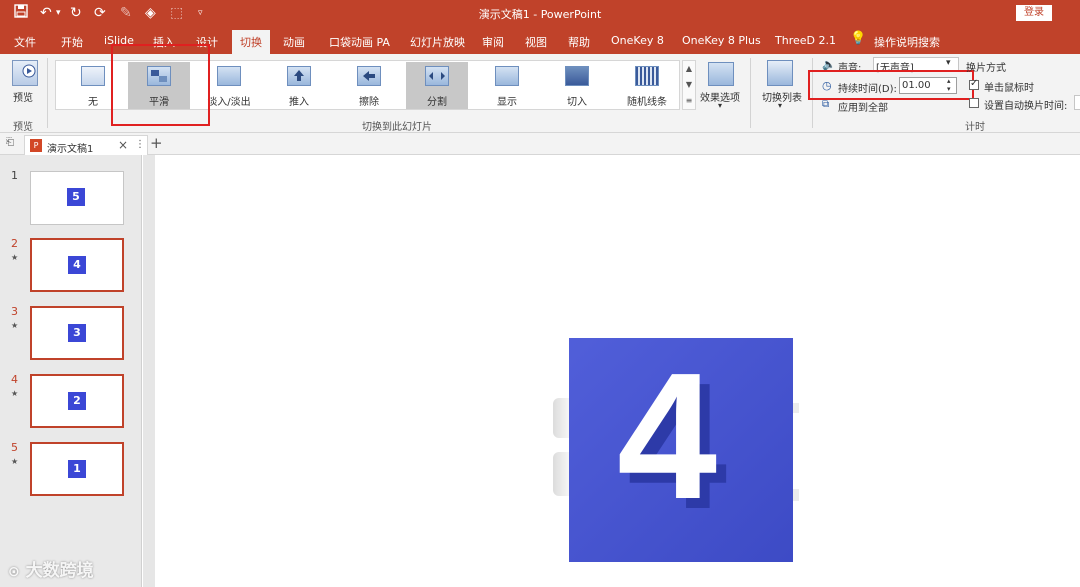 The width and height of the screenshot is (1080, 587). I want to click on tab-onekey8-plus: OneKey 8 Plus, so click(721, 40).